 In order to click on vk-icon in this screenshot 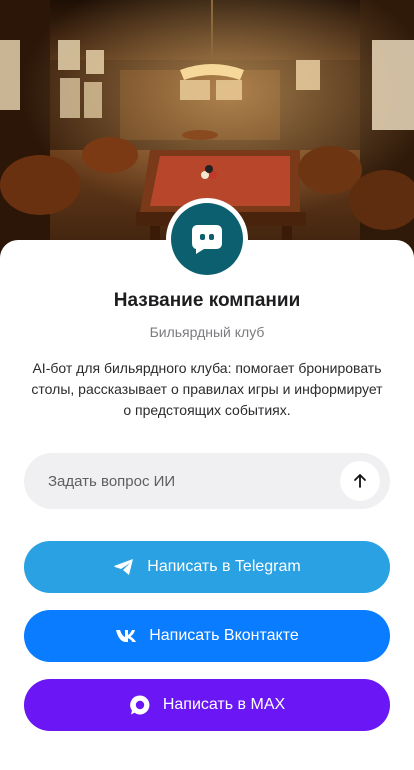, I will do `click(126, 636)`.